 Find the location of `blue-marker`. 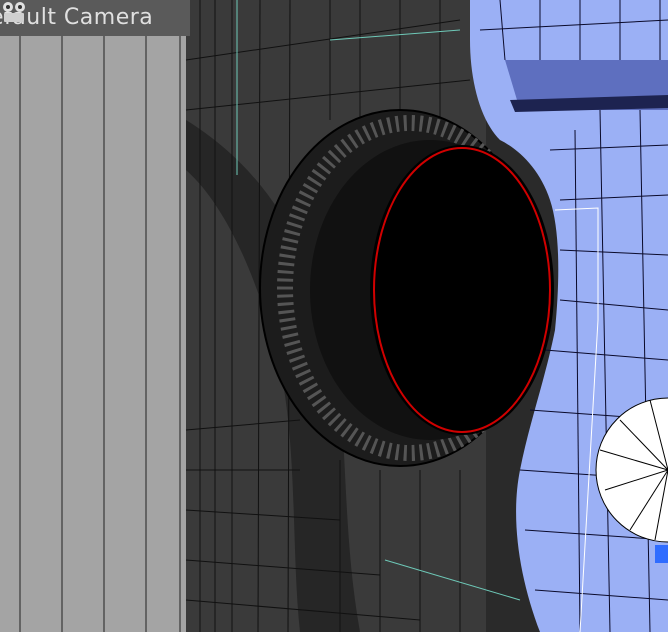

blue-marker is located at coordinates (661, 554).